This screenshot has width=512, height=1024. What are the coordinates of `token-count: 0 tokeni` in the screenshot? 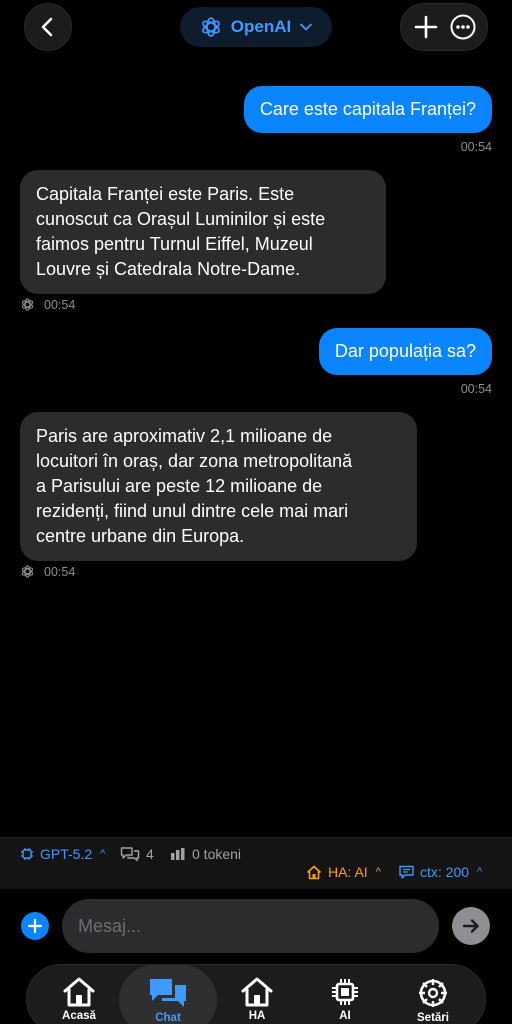 It's located at (205, 854).